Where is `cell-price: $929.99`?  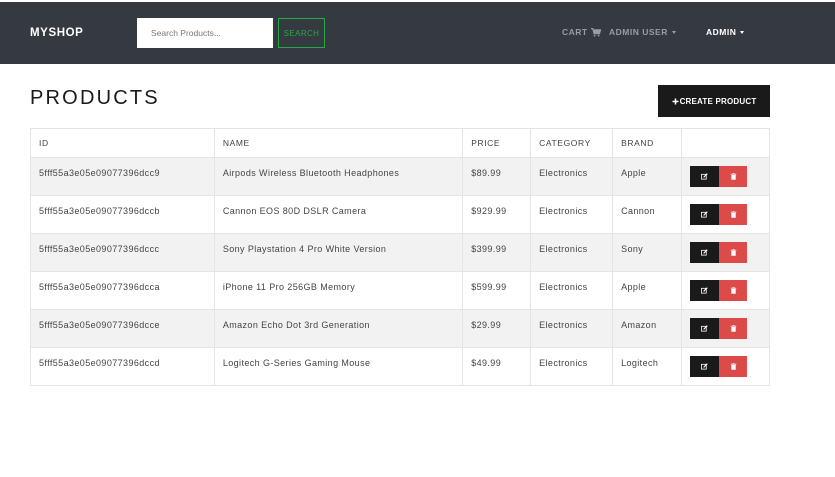 cell-price: $929.99 is located at coordinates (497, 214).